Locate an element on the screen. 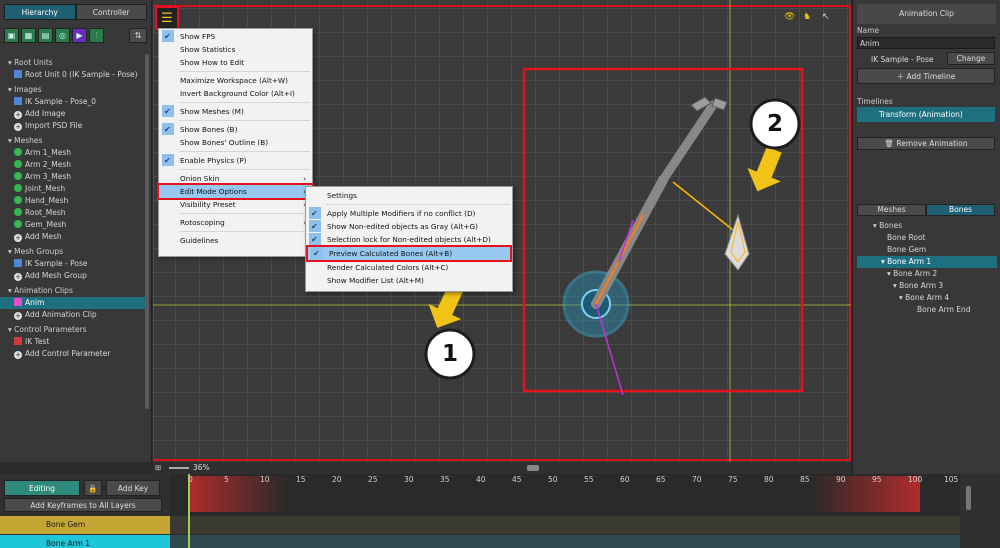 This screenshot has width=1000, height=548. mesh-item: Root_Mesh is located at coordinates (73, 213).